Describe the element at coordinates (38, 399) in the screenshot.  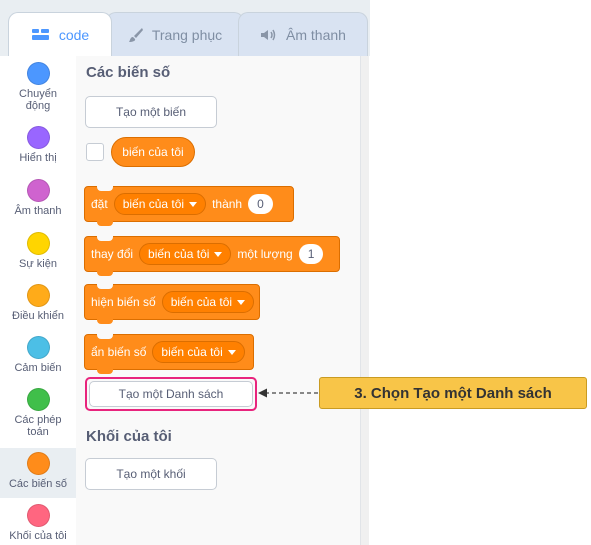
I see `operators-color-dot` at that location.